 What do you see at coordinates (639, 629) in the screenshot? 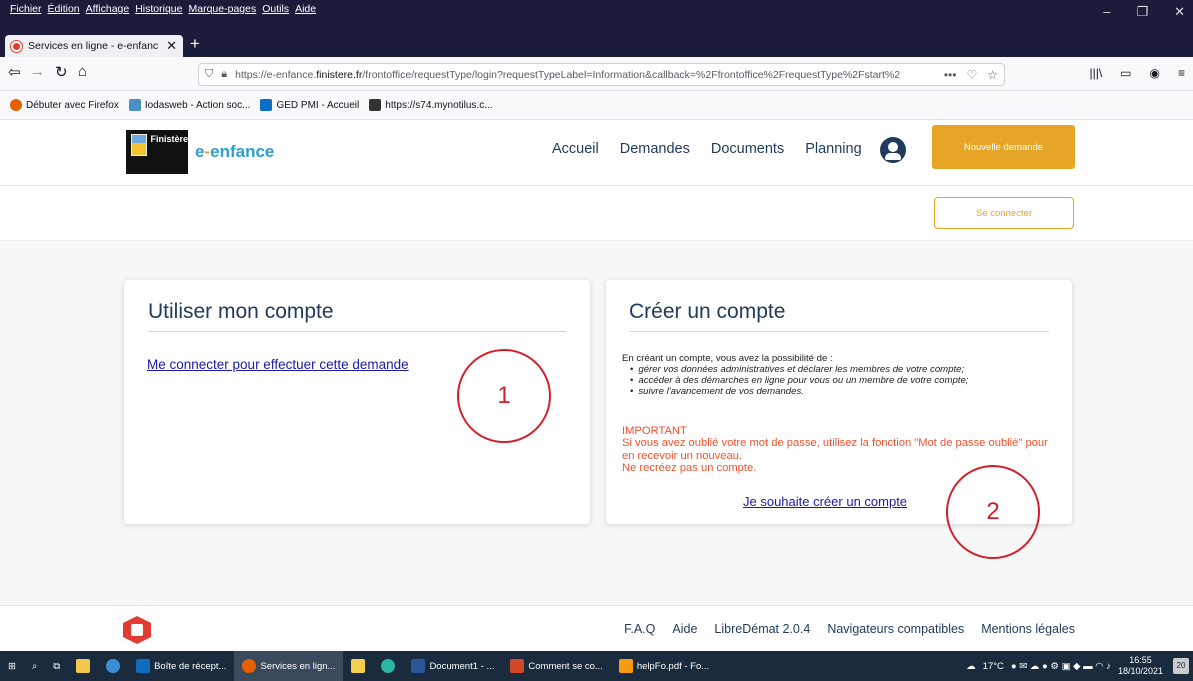
I see `footer-link-faq: F.A.Q` at bounding box center [639, 629].